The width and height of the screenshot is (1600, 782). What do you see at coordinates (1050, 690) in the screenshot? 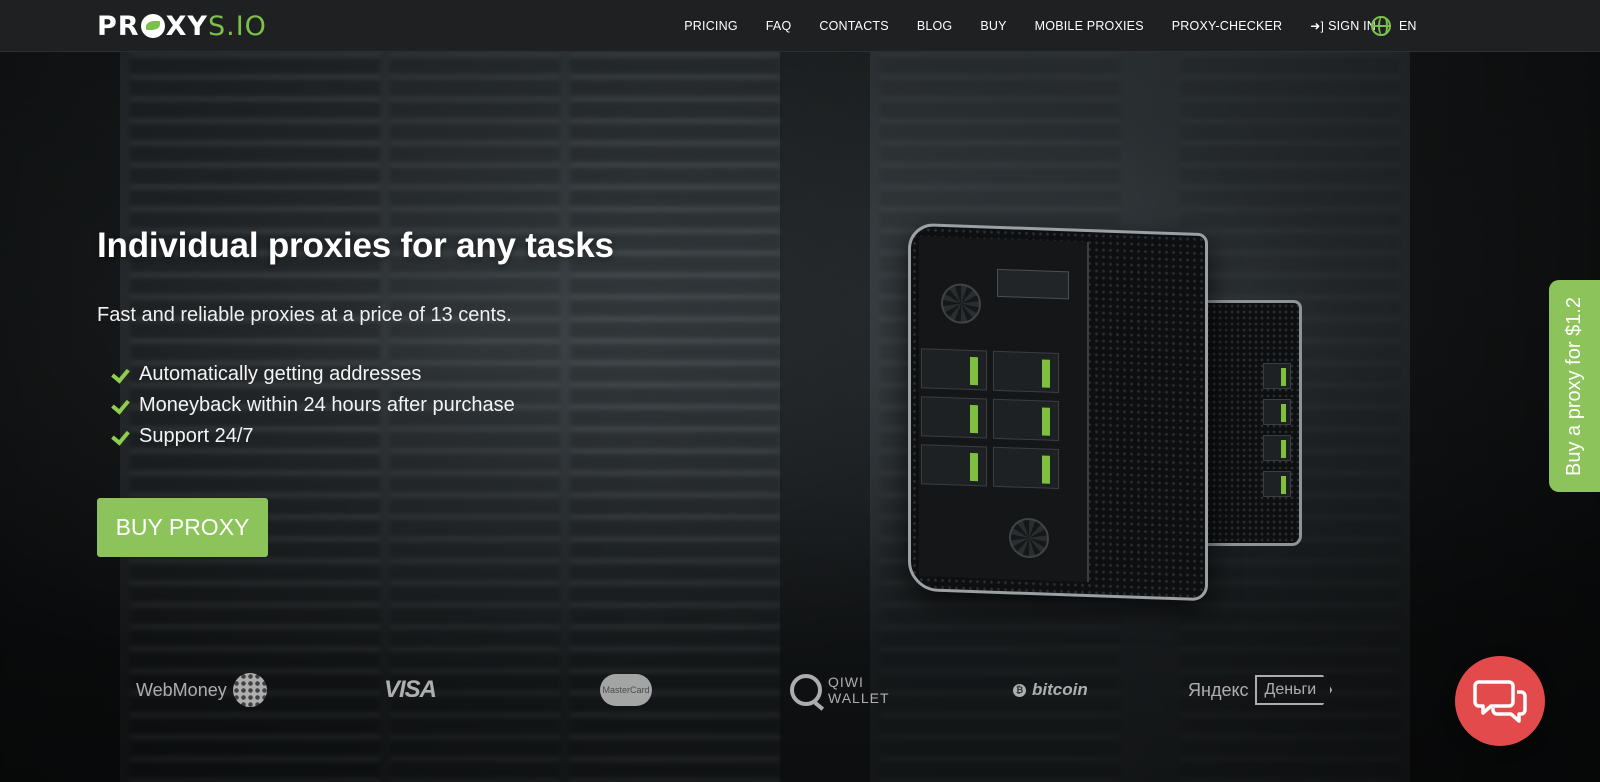
I see `payment-bitcoin: ₿ bitcoin` at bounding box center [1050, 690].